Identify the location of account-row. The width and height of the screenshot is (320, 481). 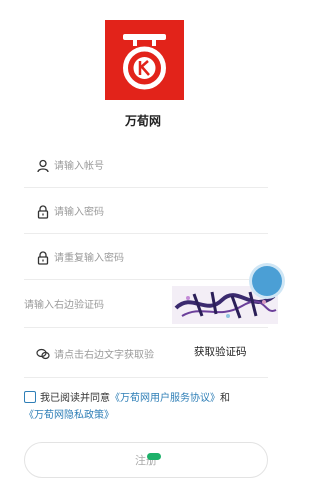
(146, 166).